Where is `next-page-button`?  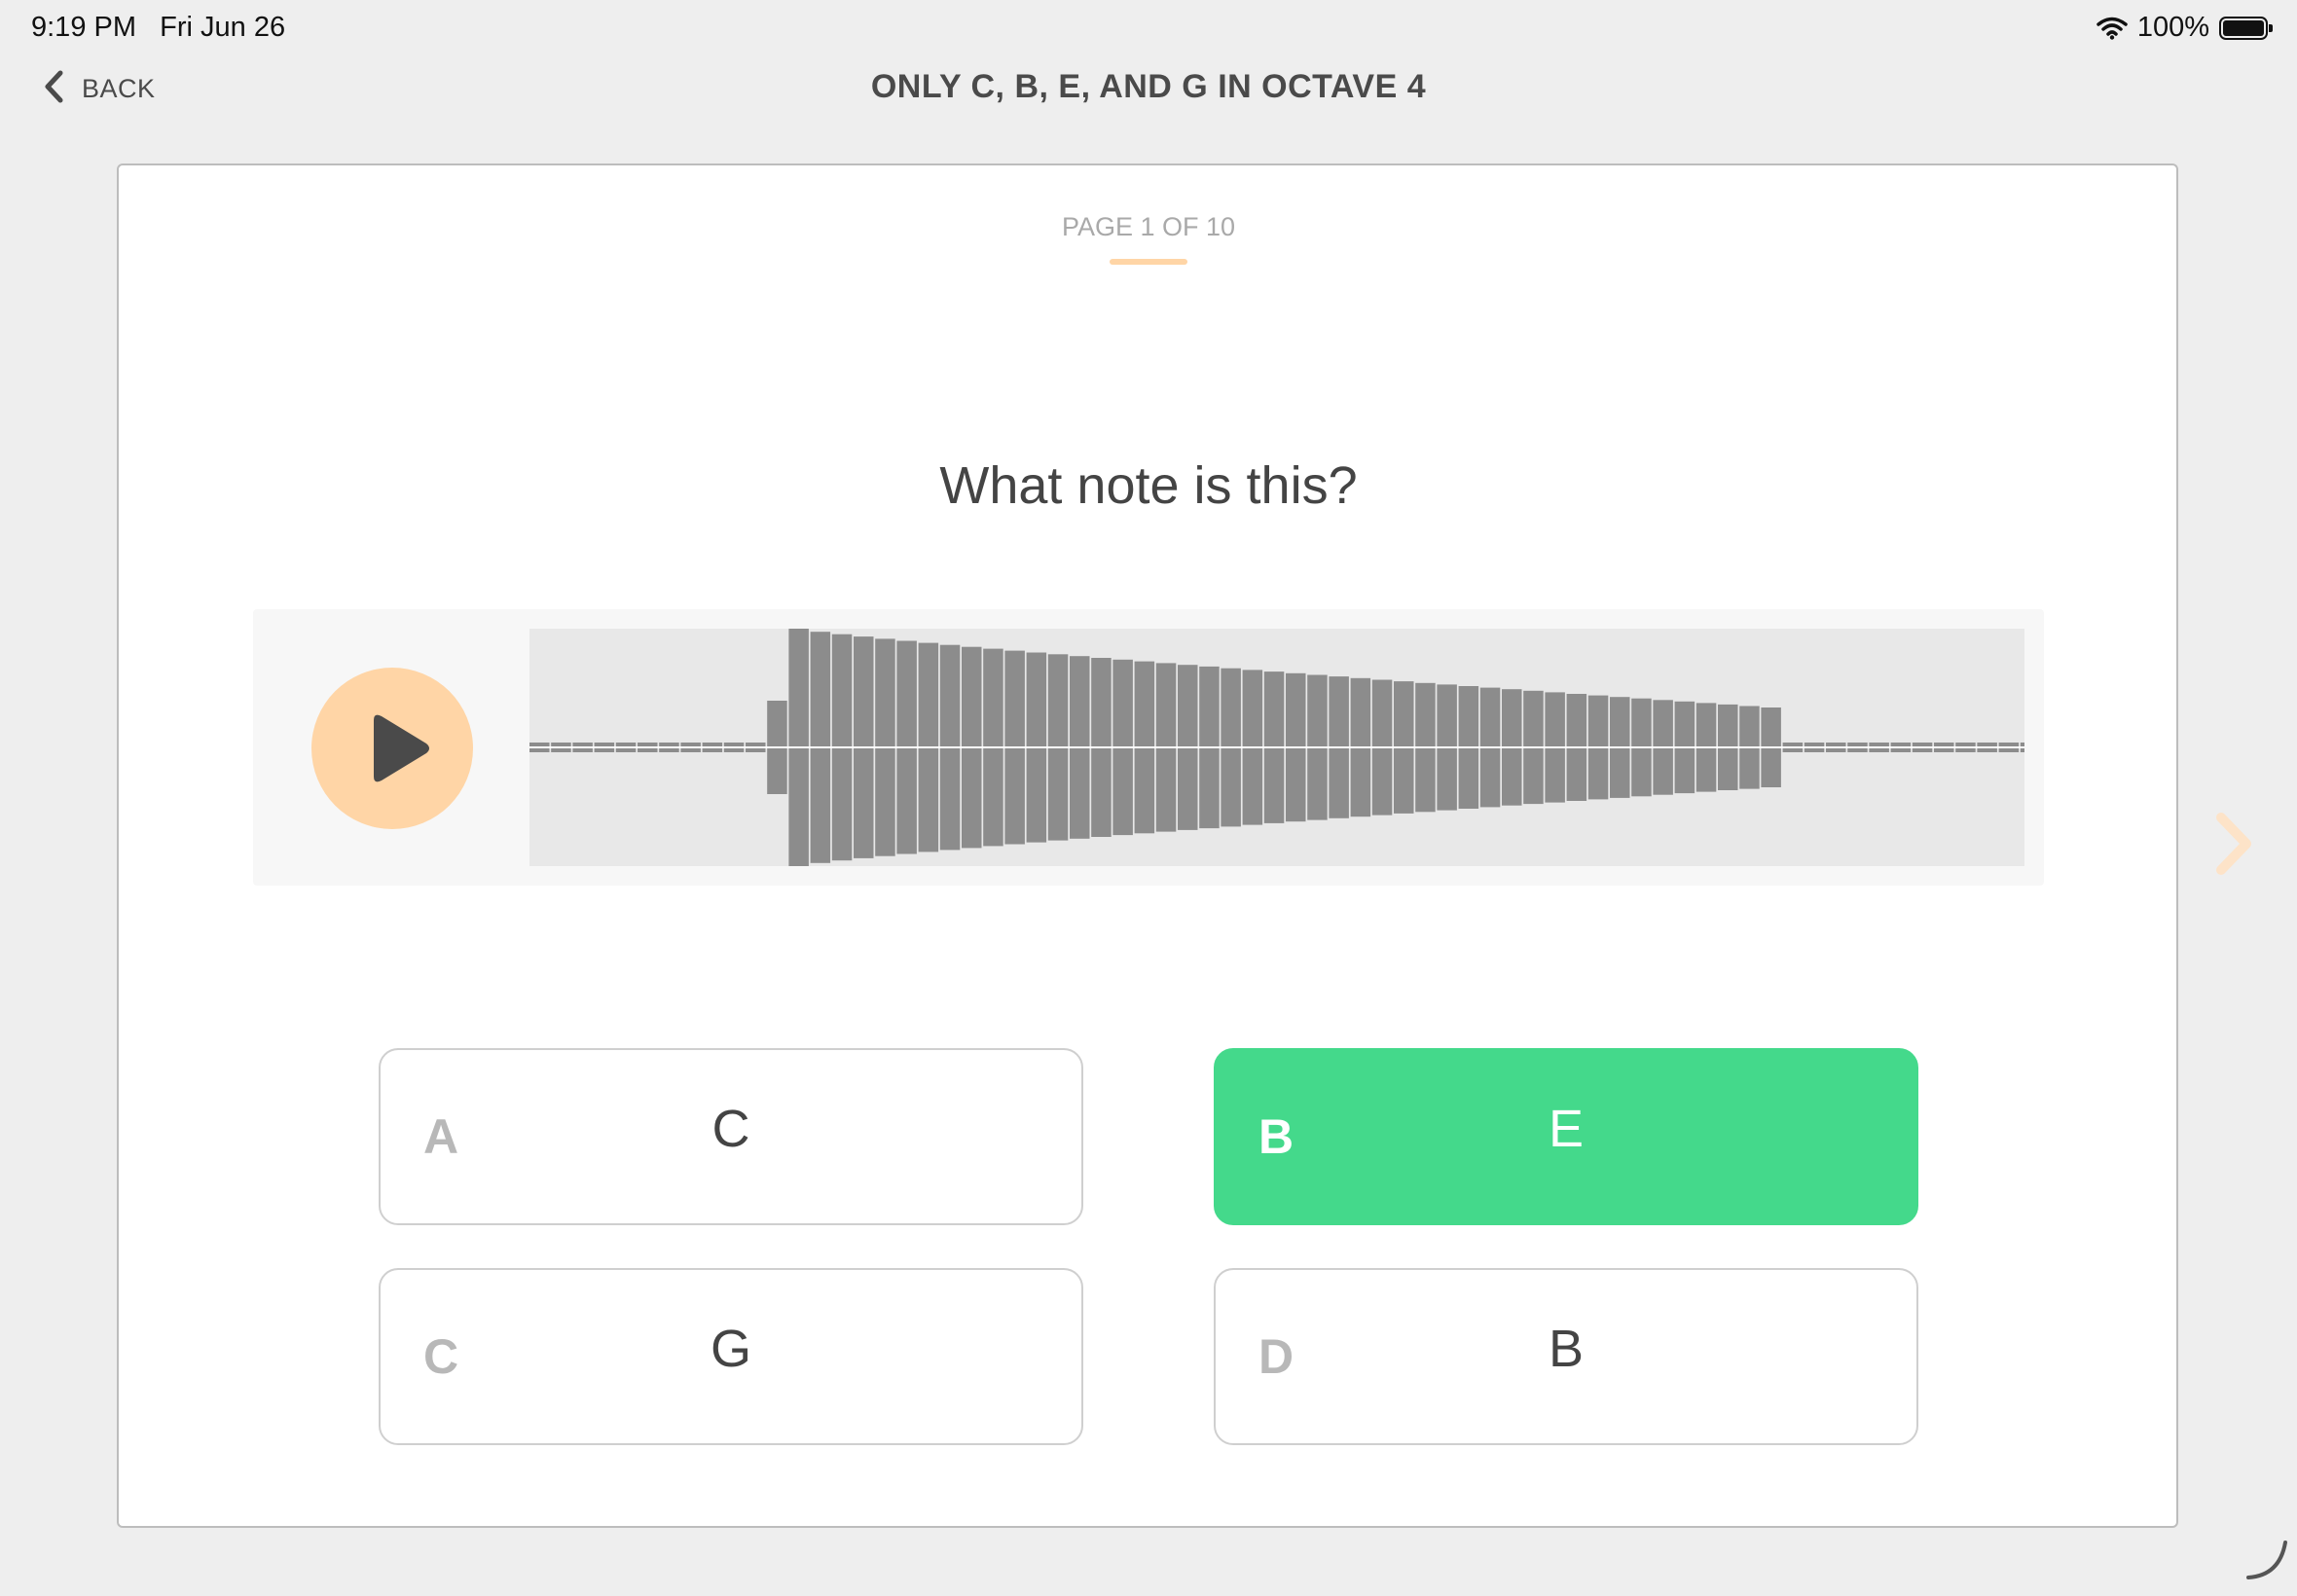
next-page-button is located at coordinates (2234, 847).